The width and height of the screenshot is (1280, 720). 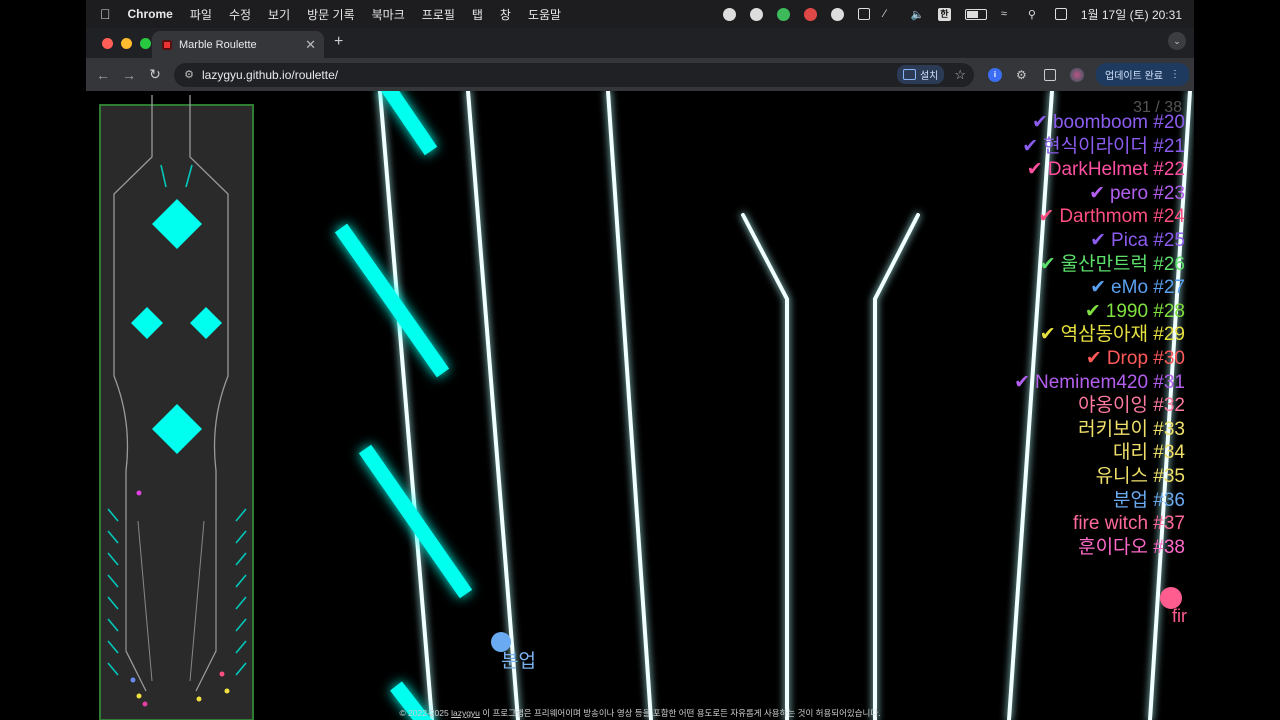 What do you see at coordinates (1148, 288) in the screenshot?
I see `ranking-name: eMo #27` at bounding box center [1148, 288].